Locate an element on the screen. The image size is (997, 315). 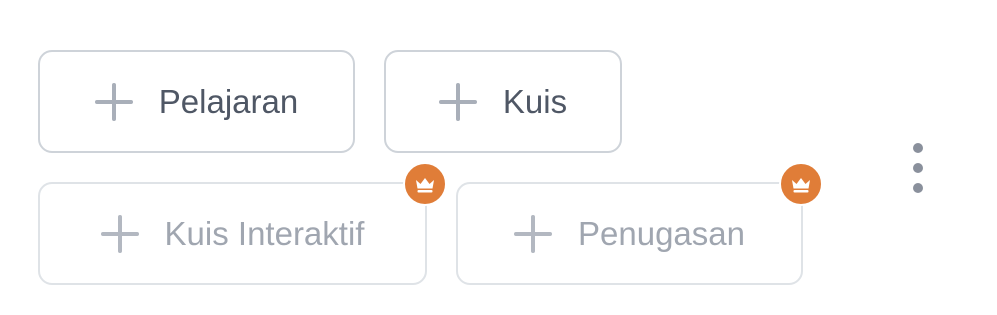
add-kuis-label: Kuis is located at coordinates (535, 101).